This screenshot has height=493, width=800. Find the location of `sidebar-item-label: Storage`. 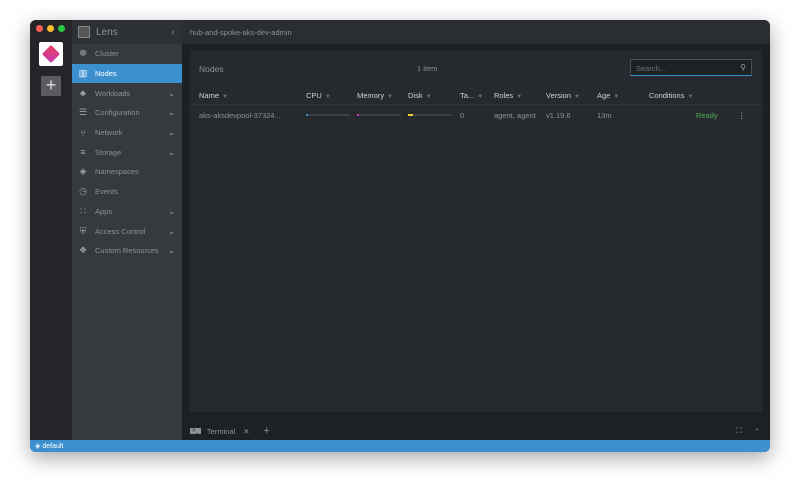

sidebar-item-label: Storage is located at coordinates (108, 152).